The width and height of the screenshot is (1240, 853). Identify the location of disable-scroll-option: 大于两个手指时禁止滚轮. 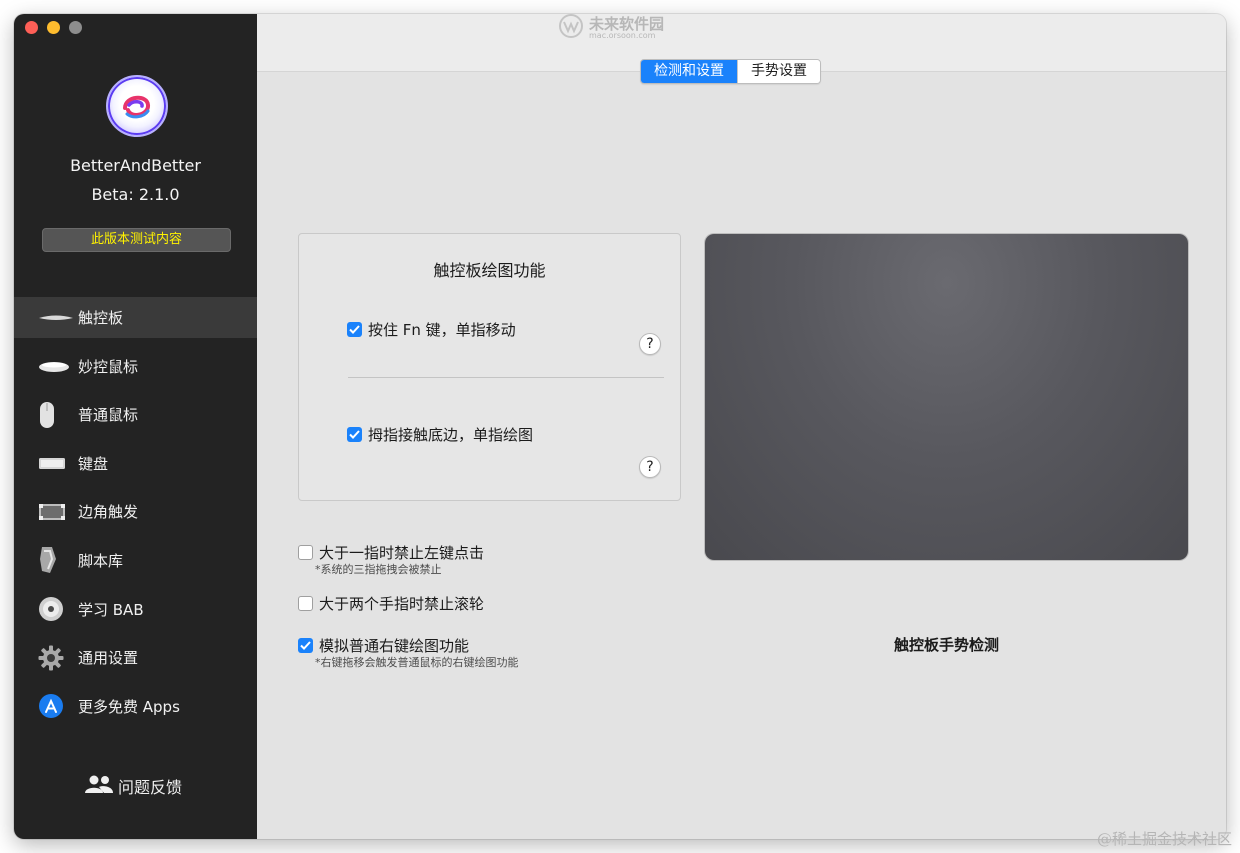
(391, 603).